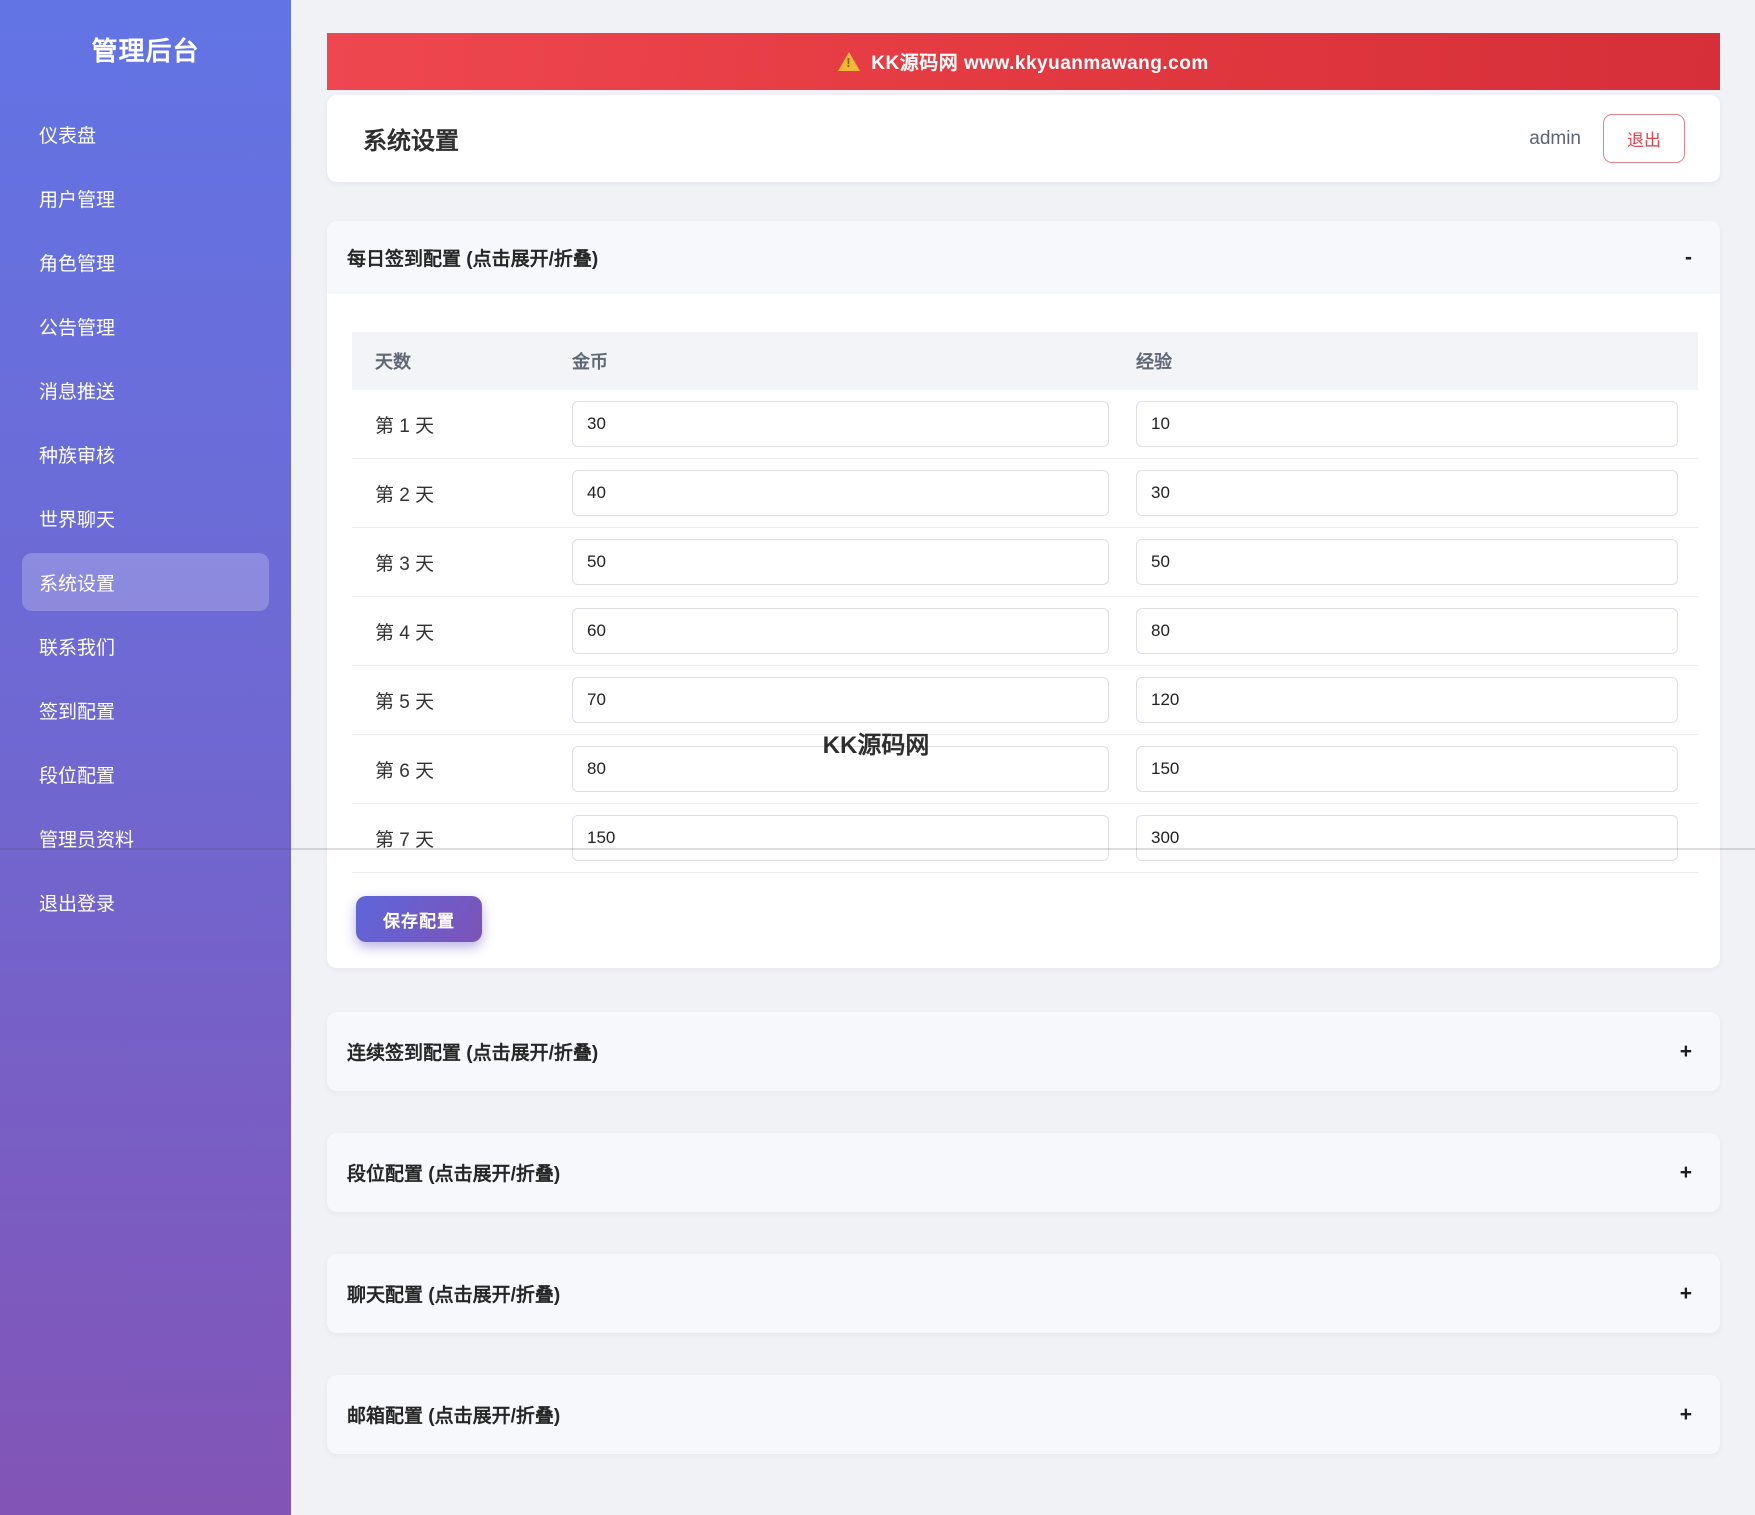 This screenshot has height=1515, width=1755. I want to click on sidebar-item-label: 系统设置, so click(77, 584).